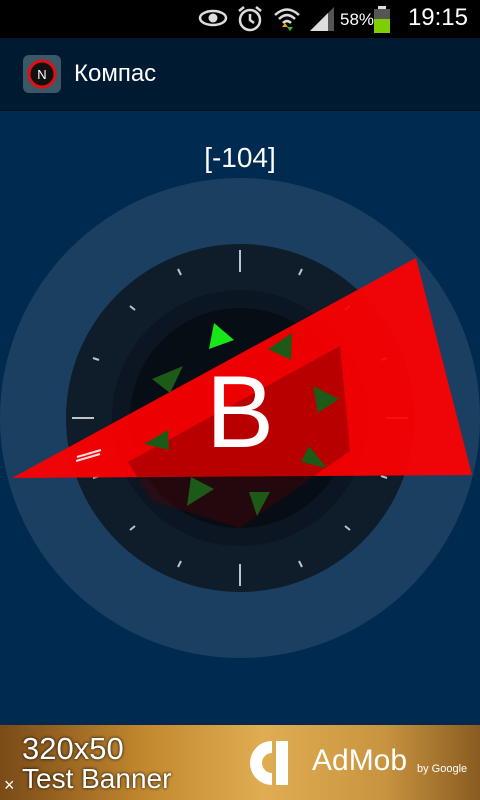  I want to click on action-bar: N Компас, so click(240, 74).